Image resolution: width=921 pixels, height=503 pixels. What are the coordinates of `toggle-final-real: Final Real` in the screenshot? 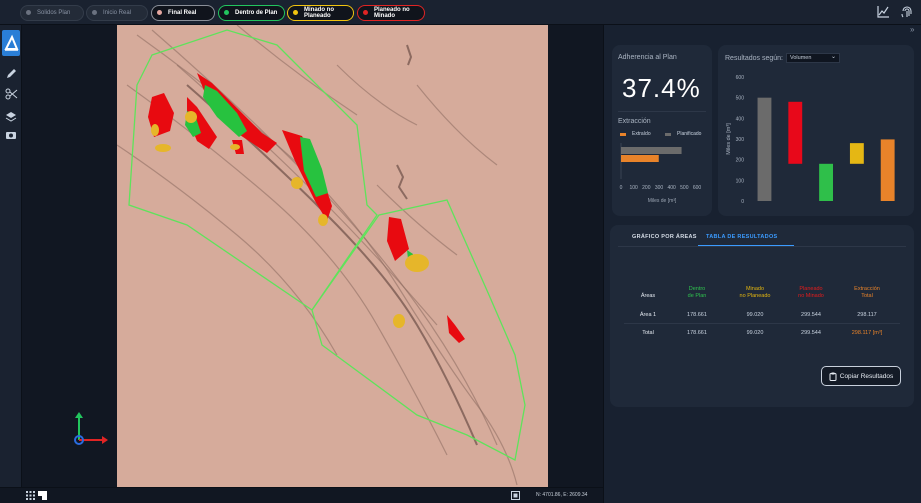 It's located at (183, 13).